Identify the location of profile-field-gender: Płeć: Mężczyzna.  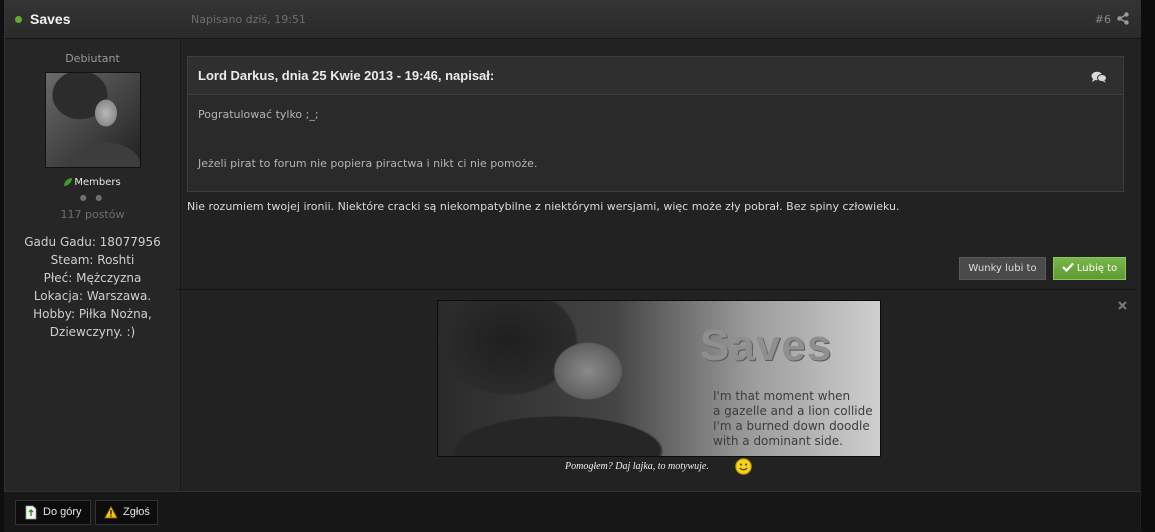
(92, 278).